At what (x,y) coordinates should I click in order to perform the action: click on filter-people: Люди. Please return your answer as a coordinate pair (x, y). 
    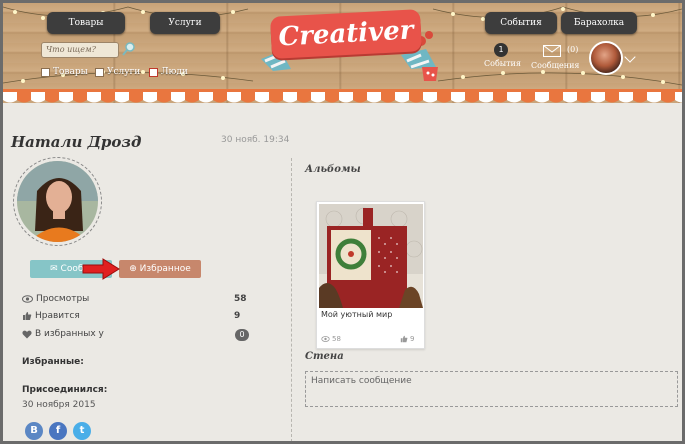
    Looking at the image, I should click on (168, 72).